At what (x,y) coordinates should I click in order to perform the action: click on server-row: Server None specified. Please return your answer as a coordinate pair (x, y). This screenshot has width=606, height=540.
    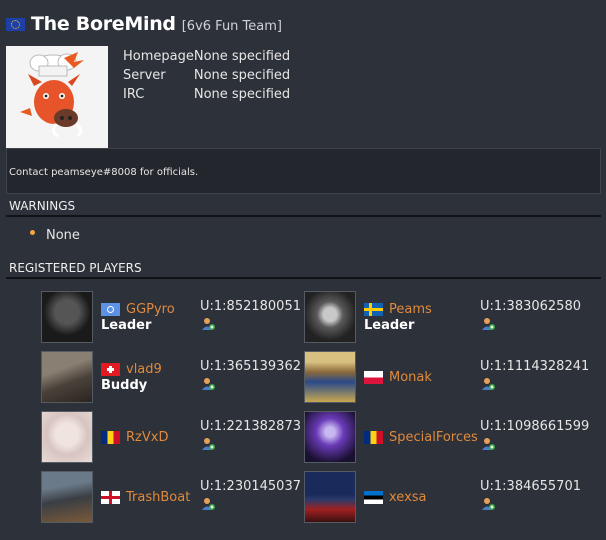
    Looking at the image, I should click on (206, 75).